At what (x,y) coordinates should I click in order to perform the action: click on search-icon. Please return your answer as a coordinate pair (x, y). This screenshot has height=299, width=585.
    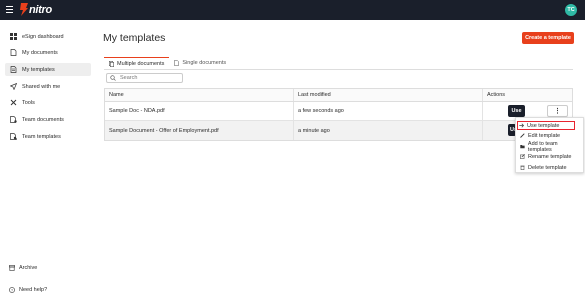
    Looking at the image, I should click on (113, 78).